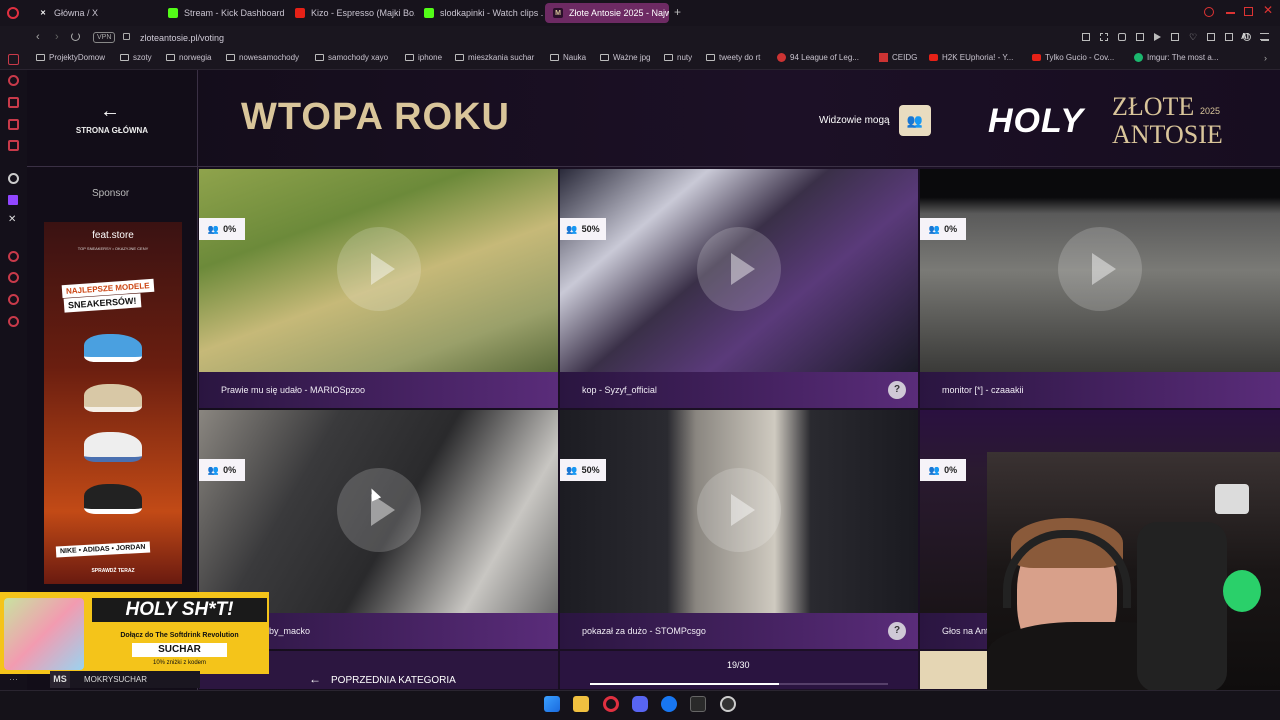  I want to click on logo: HOLY ZŁOTE 2025 ANTOSIE, so click(1118, 122).